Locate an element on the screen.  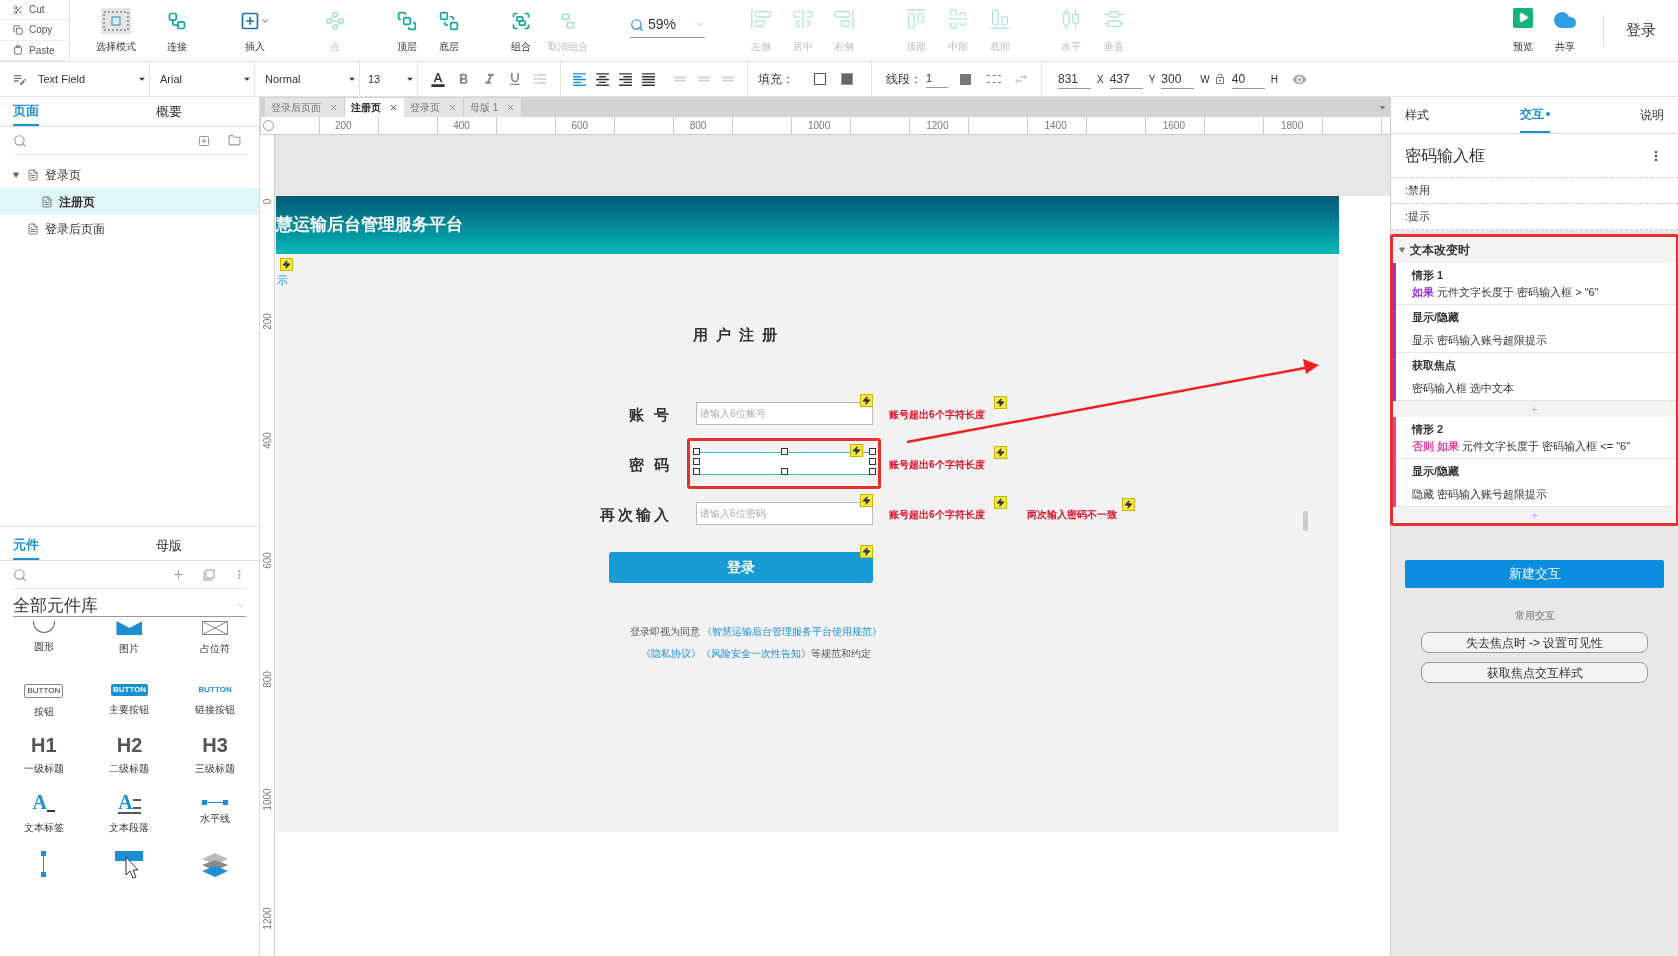
text-input is located at coordinates (784, 463).